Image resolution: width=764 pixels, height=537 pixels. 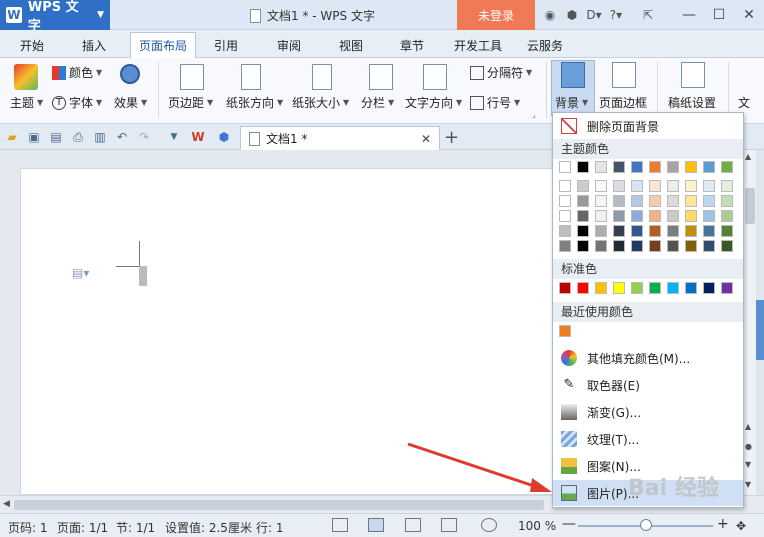 I want to click on print-preview-icon: ▥, so click(x=100, y=137).